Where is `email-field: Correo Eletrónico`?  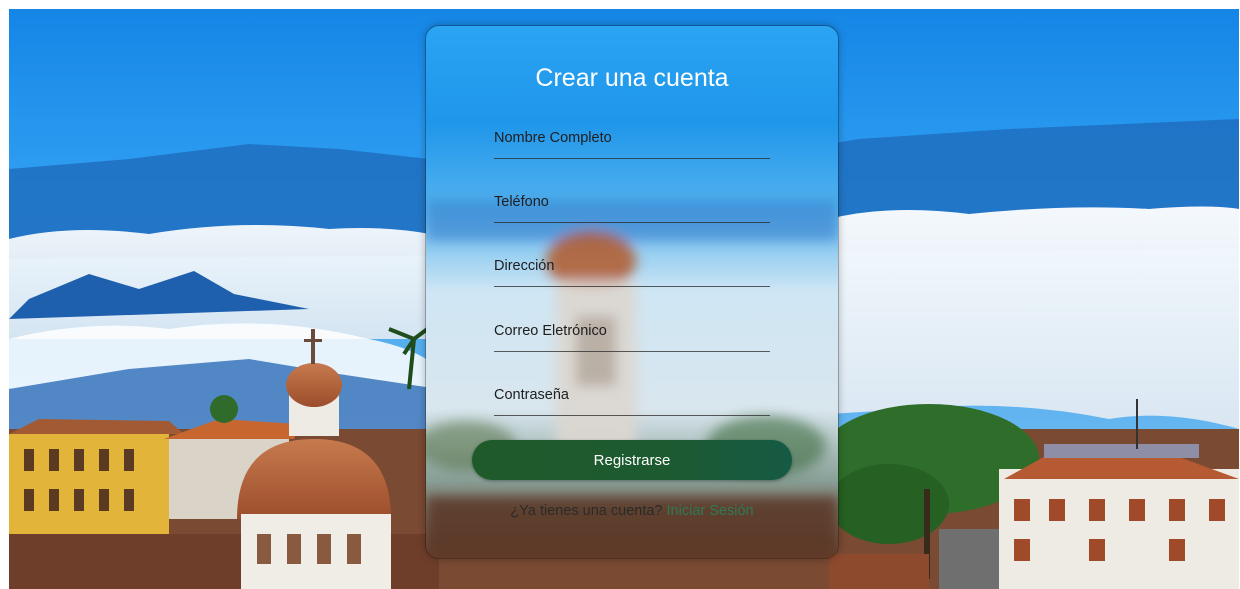 email-field: Correo Eletrónico is located at coordinates (632, 333).